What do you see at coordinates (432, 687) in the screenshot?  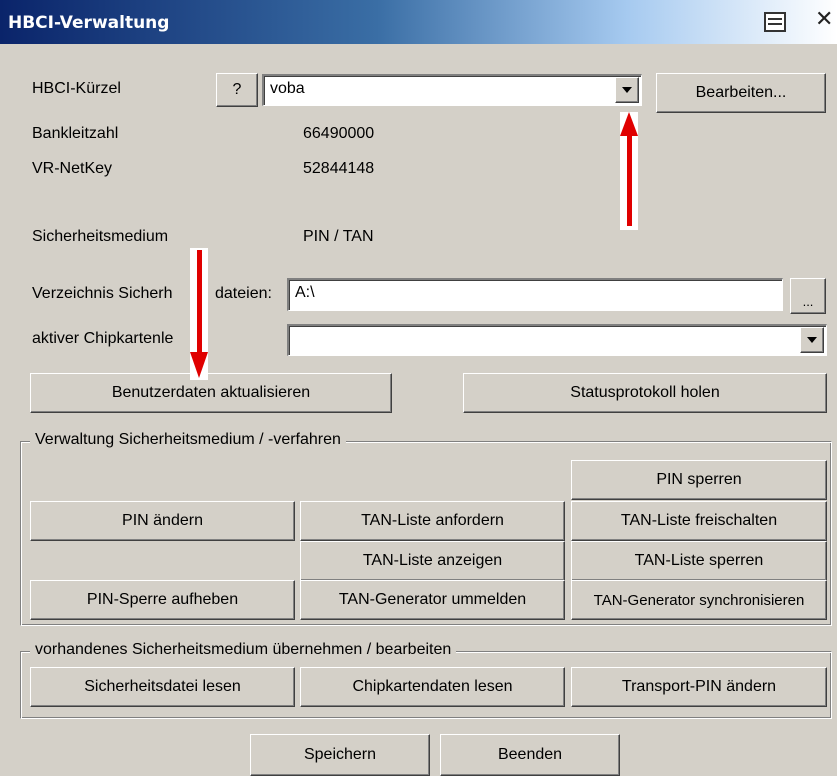 I see `read-chip-button: Chipkartendaten lesen` at bounding box center [432, 687].